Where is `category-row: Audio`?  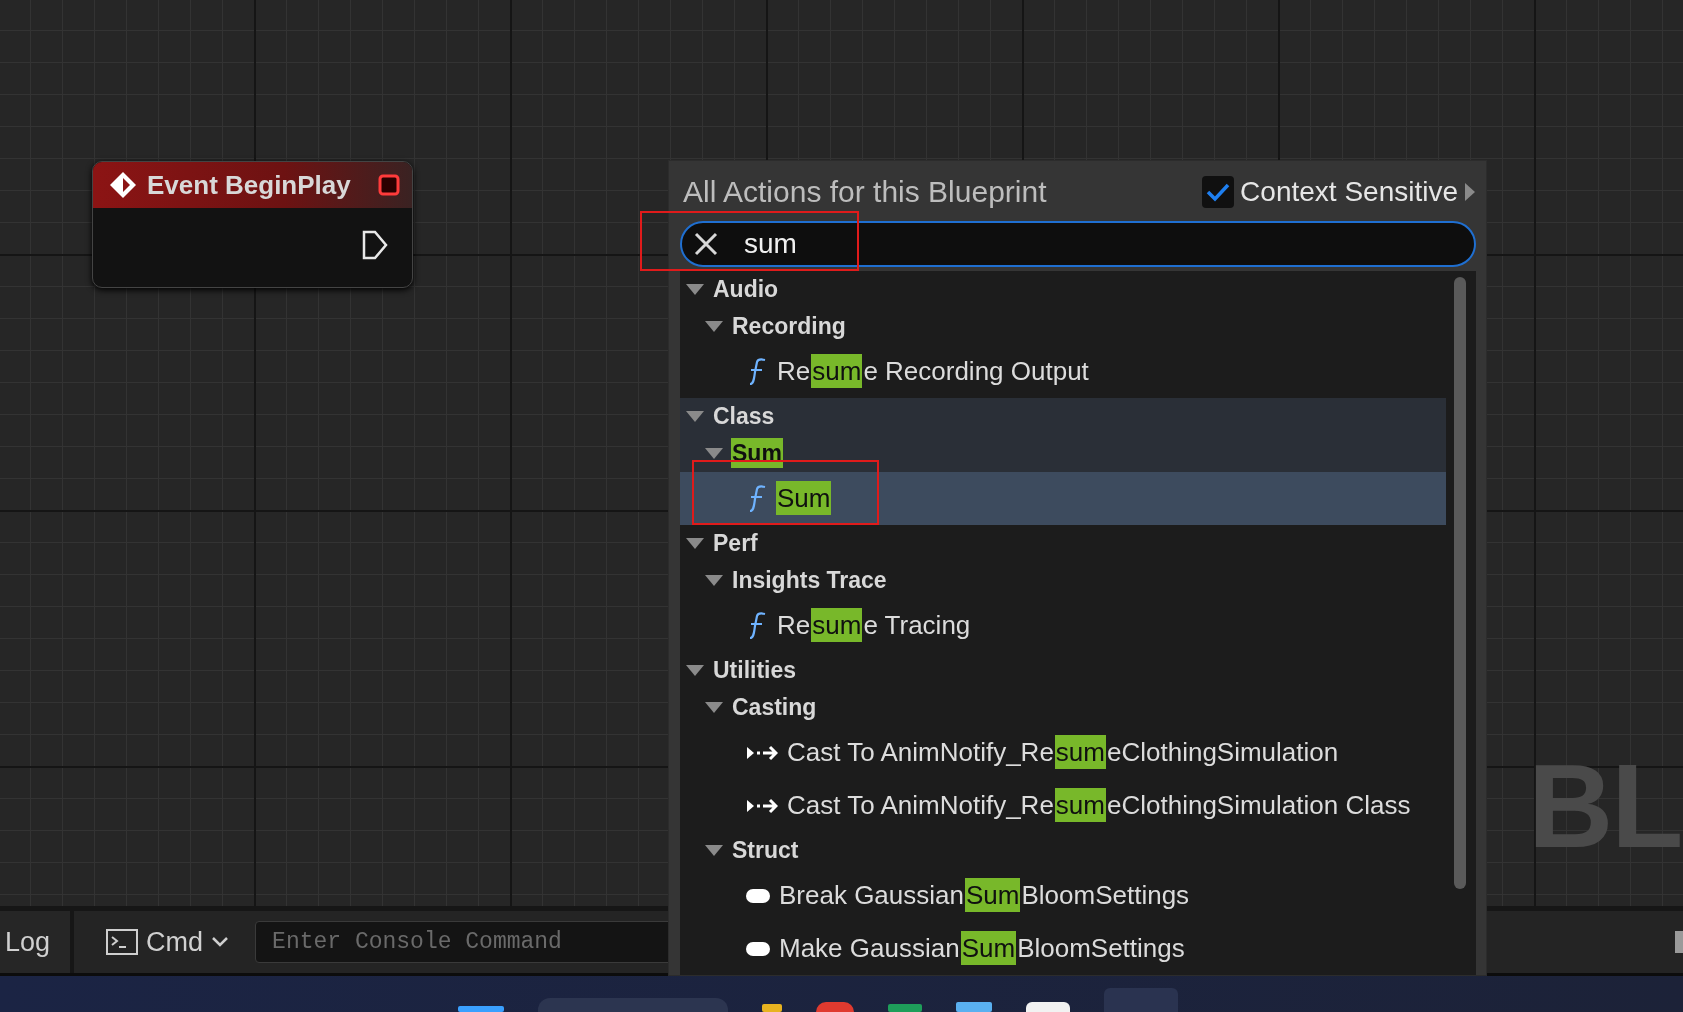 category-row: Audio is located at coordinates (1063, 289).